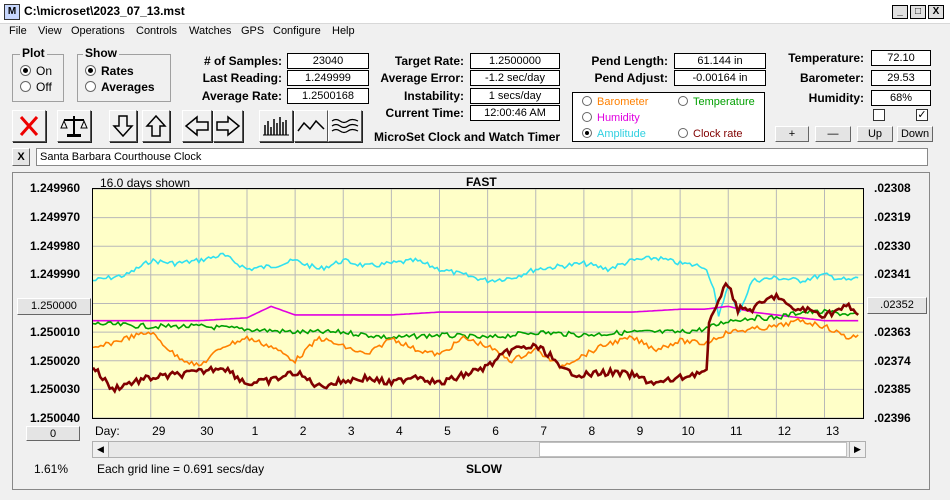  Describe the element at coordinates (422, 78) in the screenshot. I see `average-error-label: Average Error:` at that location.